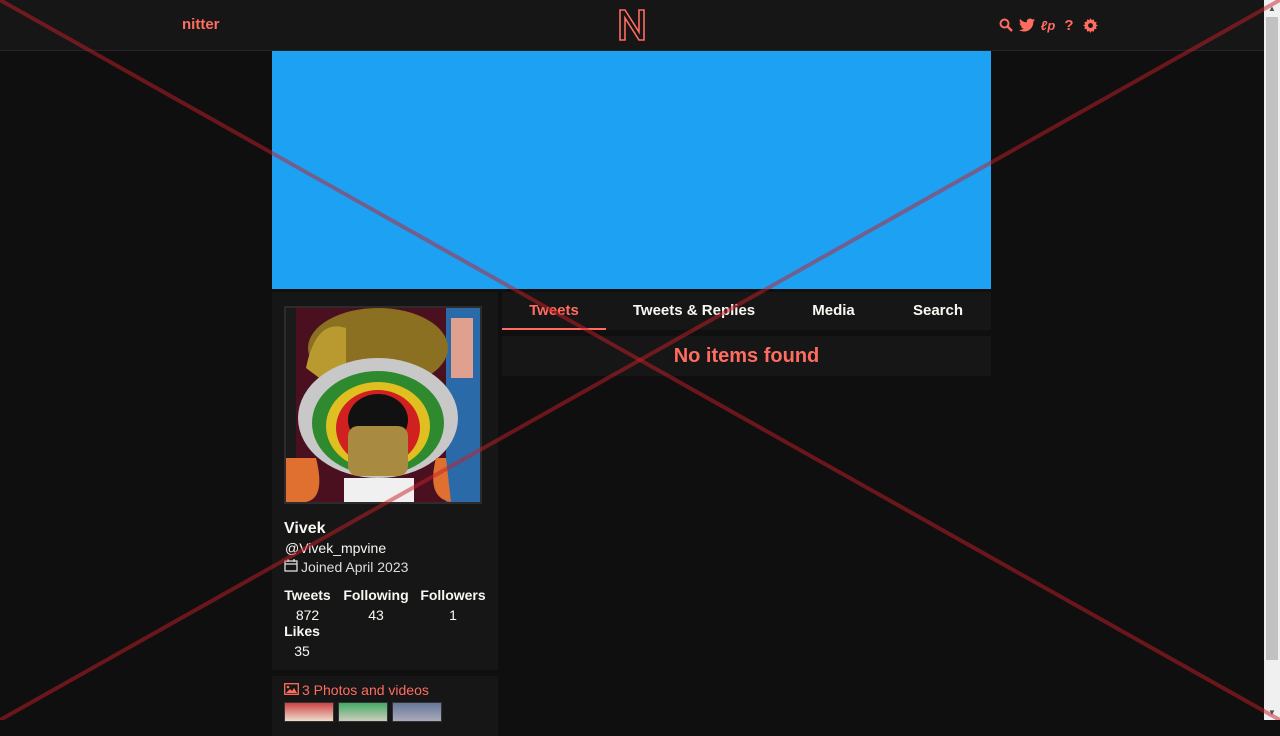  What do you see at coordinates (335, 548) in the screenshot?
I see `profile-username: @Vivek_mpvine` at bounding box center [335, 548].